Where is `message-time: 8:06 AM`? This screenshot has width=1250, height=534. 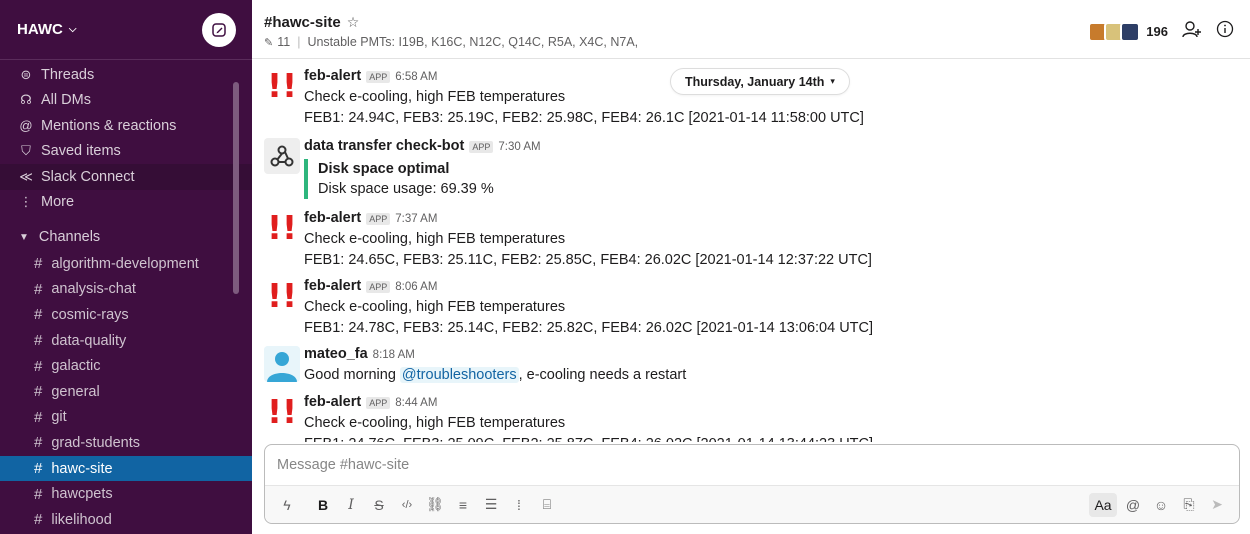
message-time: 8:06 AM is located at coordinates (416, 287).